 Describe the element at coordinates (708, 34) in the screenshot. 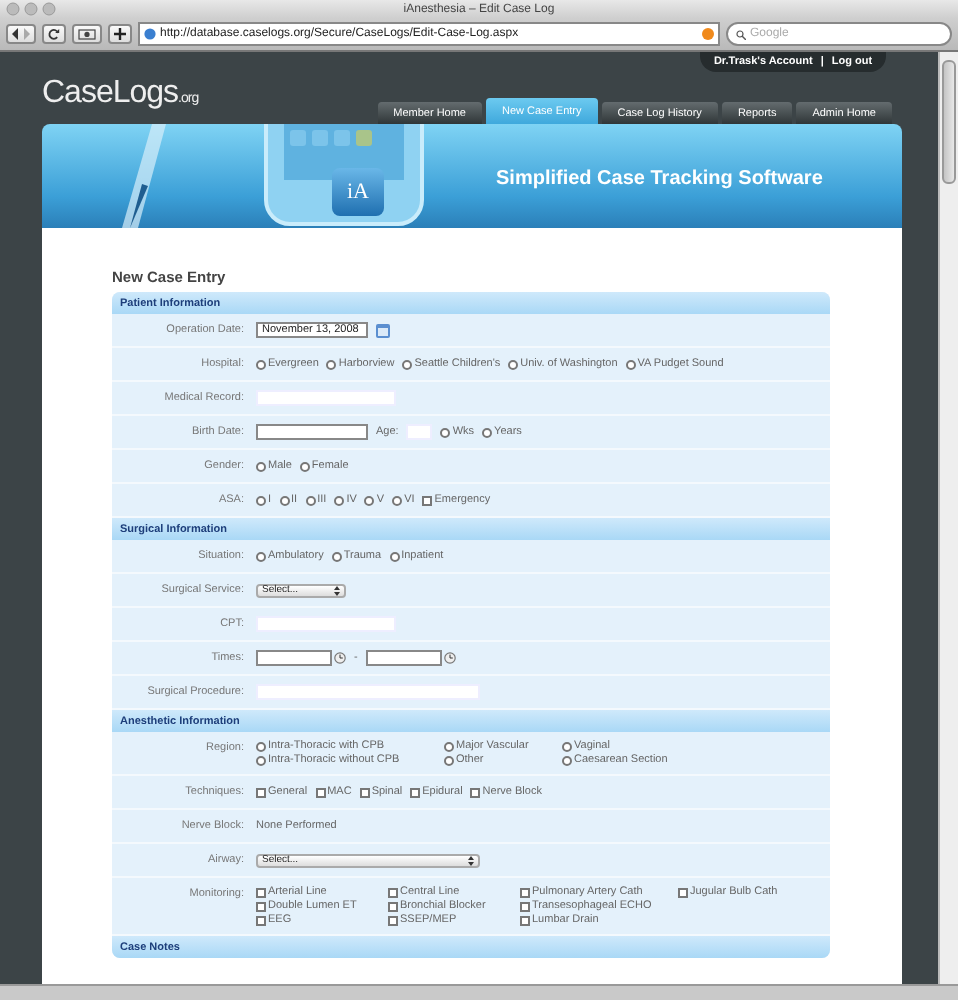

I see `rss-icon` at that location.